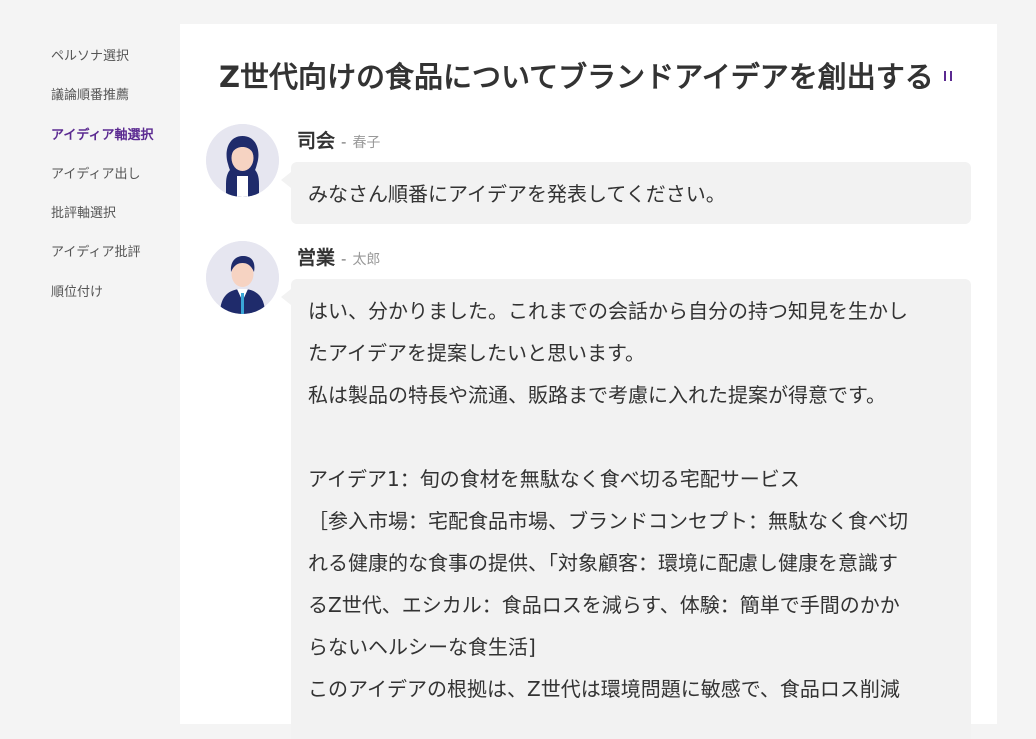 This screenshot has width=1036, height=739. What do you see at coordinates (604, 689) in the screenshot?
I see `message-line: このアイデアの根拠は、Z世代は環境問題に敏感で、食品ロス削減` at bounding box center [604, 689].